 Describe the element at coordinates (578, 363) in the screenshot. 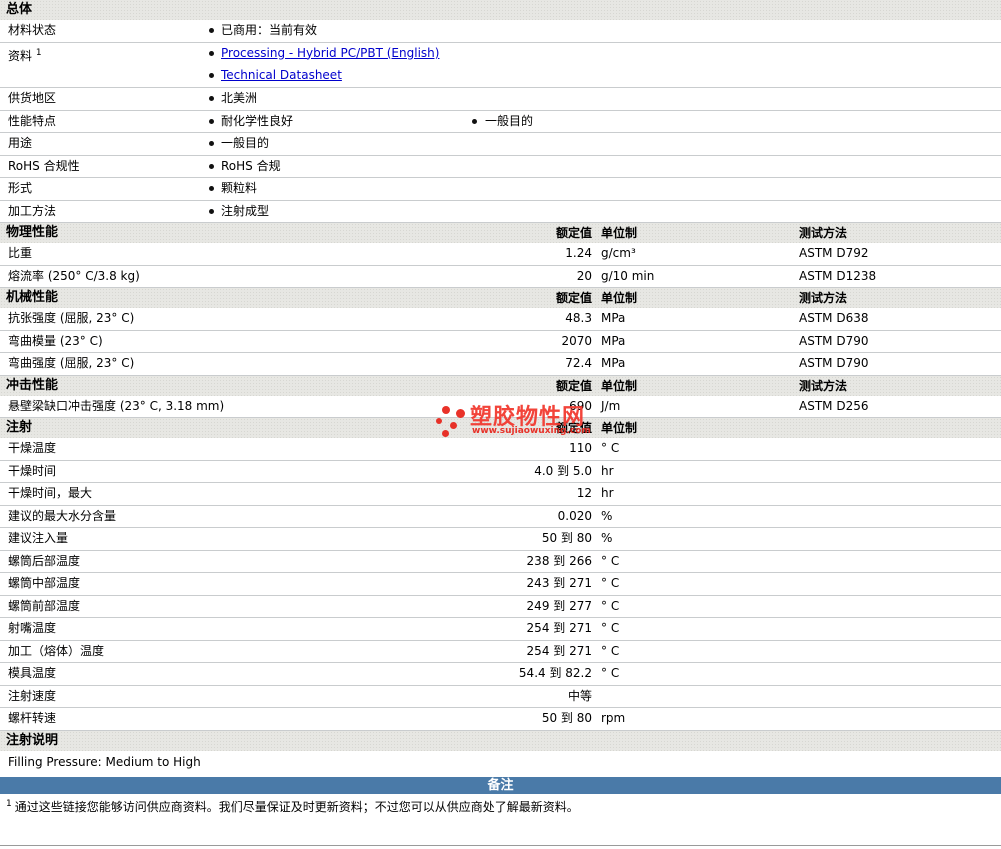

I see `rated-value: 72.4` at that location.